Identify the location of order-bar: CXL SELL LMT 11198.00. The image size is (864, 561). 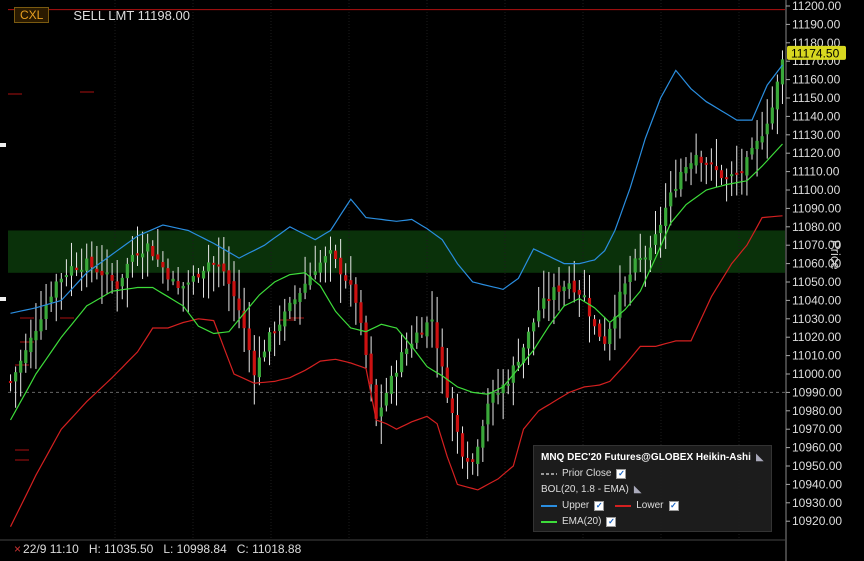
(102, 15).